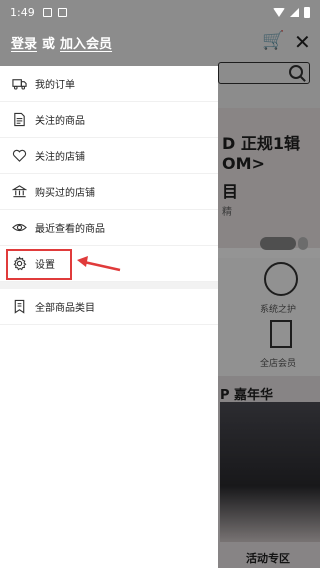 The height and width of the screenshot is (568, 320). Describe the element at coordinates (109, 156) in the screenshot. I see `menu-item-followed-stores: 关注的店铺` at that location.